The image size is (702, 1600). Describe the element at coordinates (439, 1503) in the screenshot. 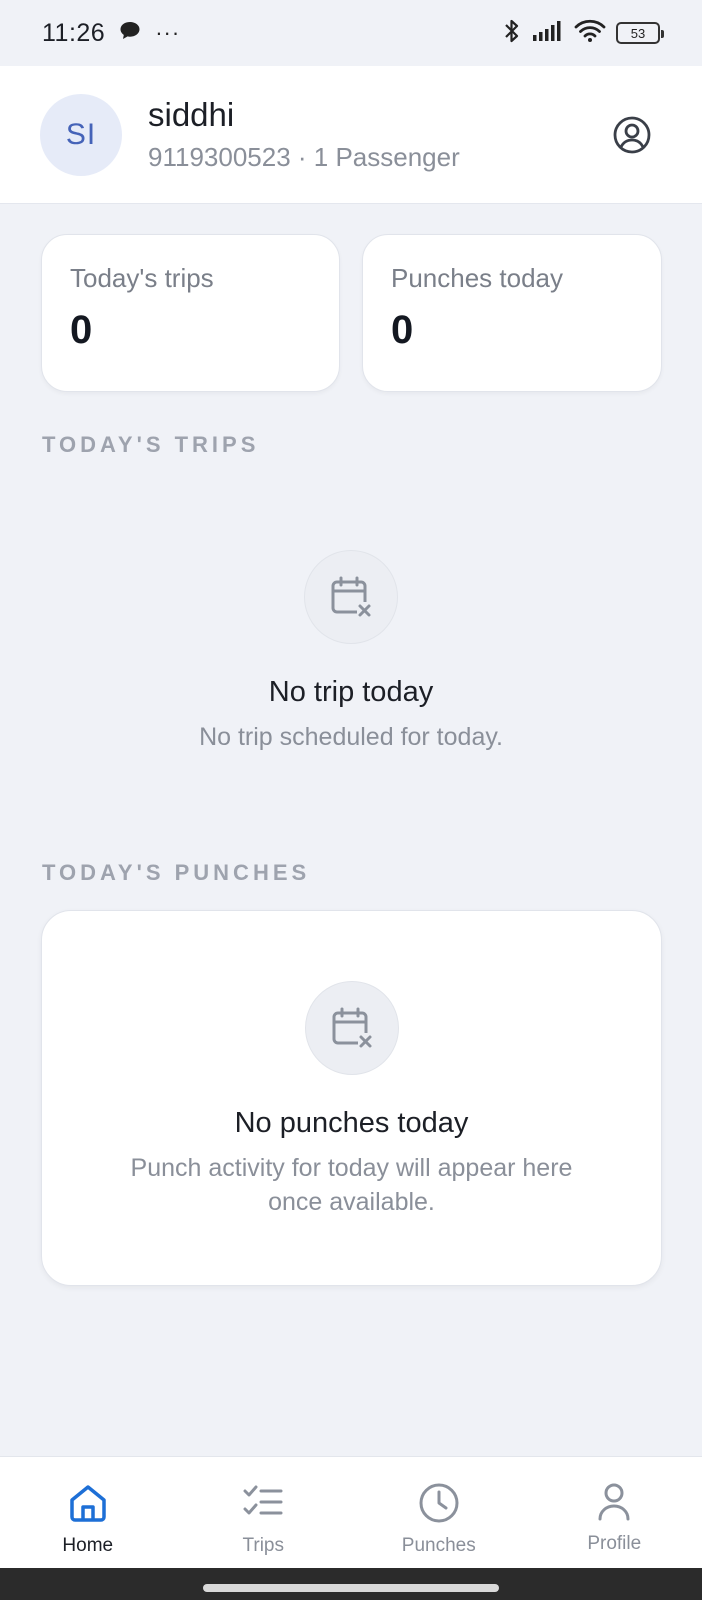

I see `clock-icon` at that location.